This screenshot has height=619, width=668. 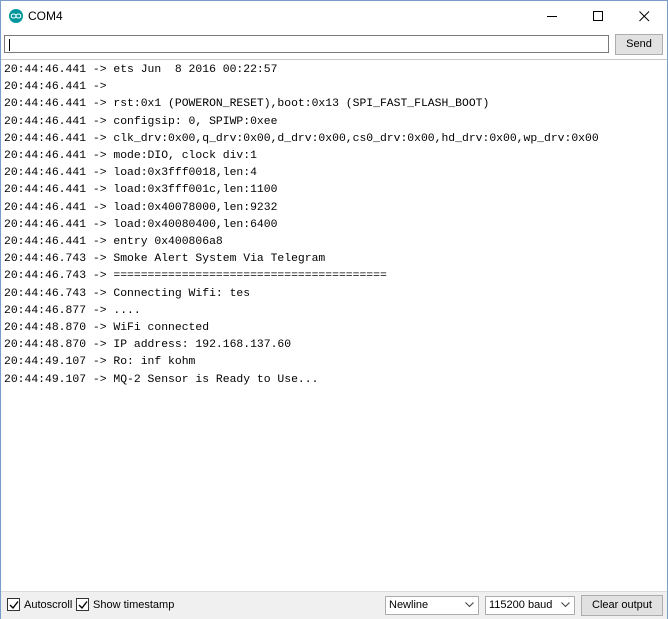 I want to click on output-line: 20:44:49.107 -> Ro: inf kohm, so click(x=100, y=362).